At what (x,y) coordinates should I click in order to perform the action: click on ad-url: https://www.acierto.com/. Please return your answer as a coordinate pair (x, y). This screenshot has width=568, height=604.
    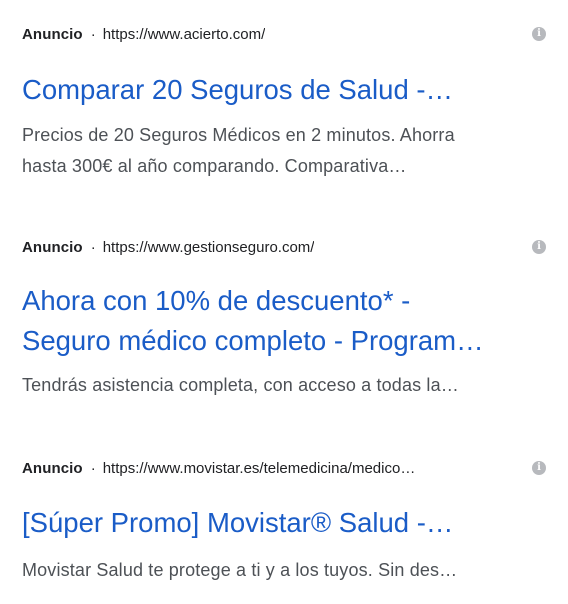
    Looking at the image, I should click on (184, 34).